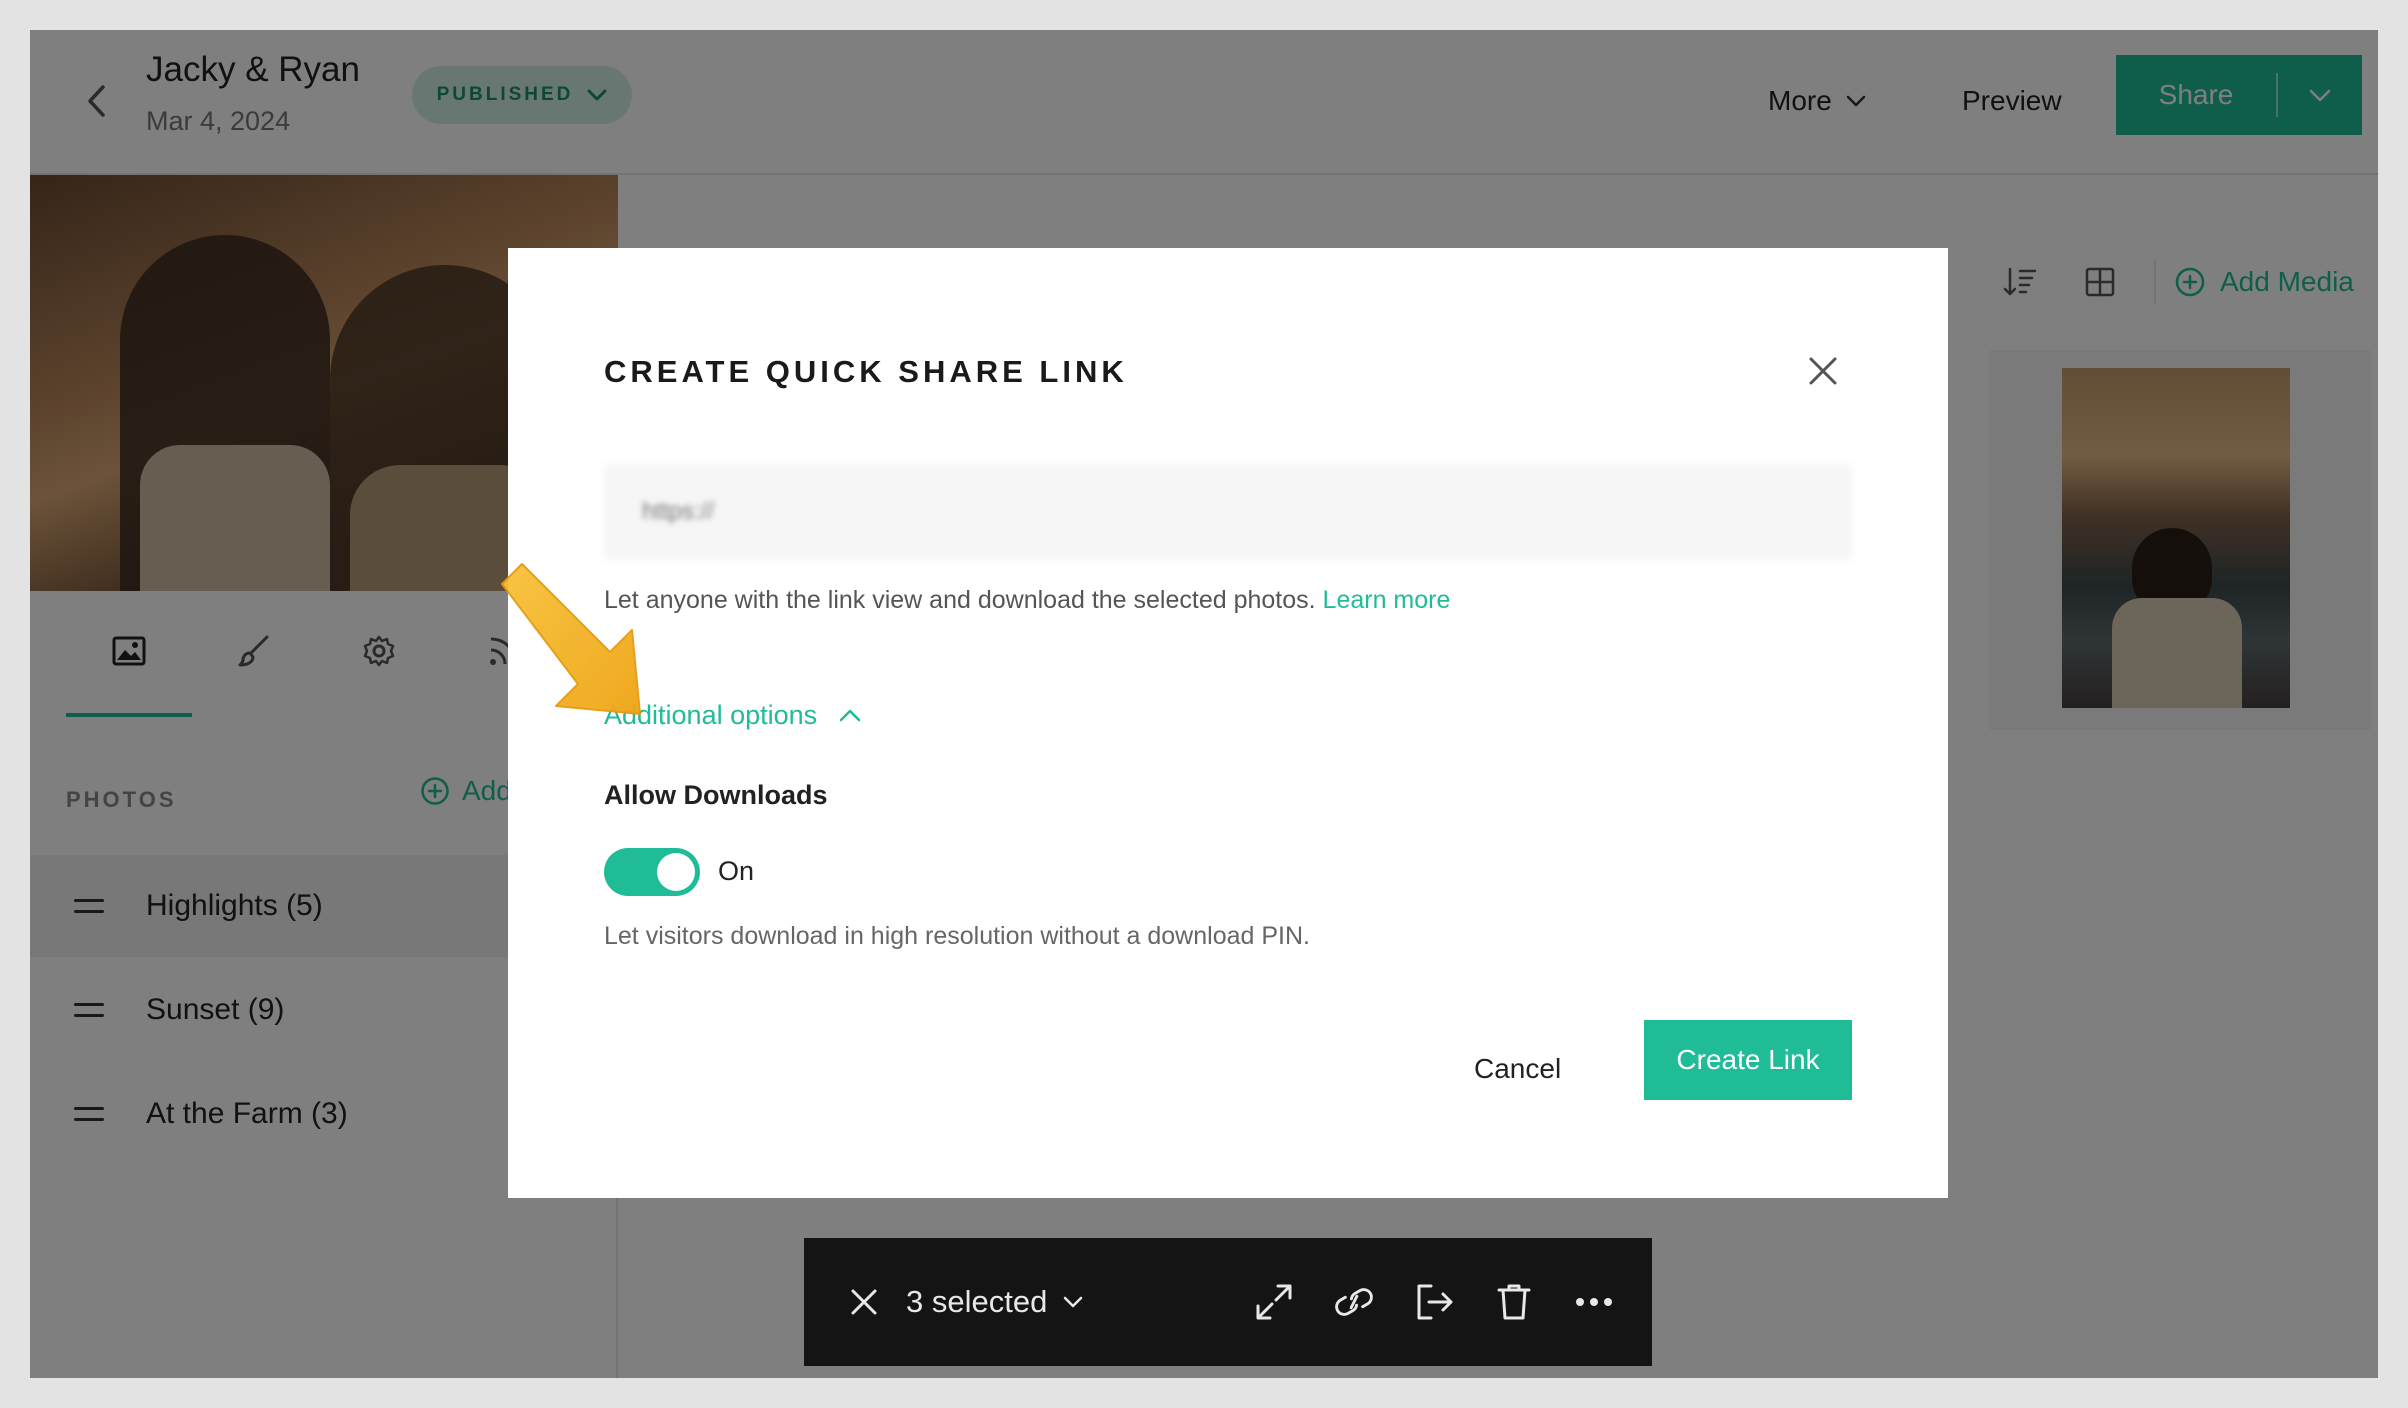 The width and height of the screenshot is (2408, 1408). I want to click on selection-count-dropdown: 3 selected, so click(994, 1302).